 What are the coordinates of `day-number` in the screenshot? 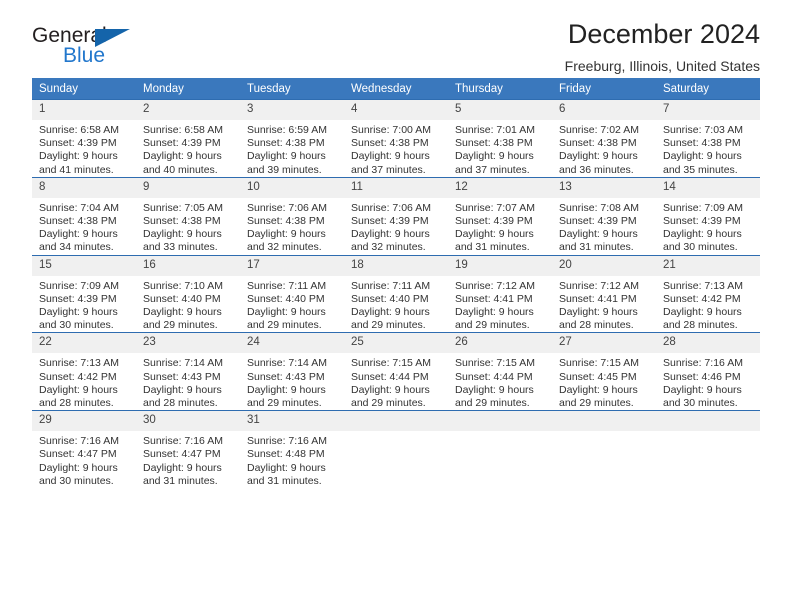 It's located at (708, 421).